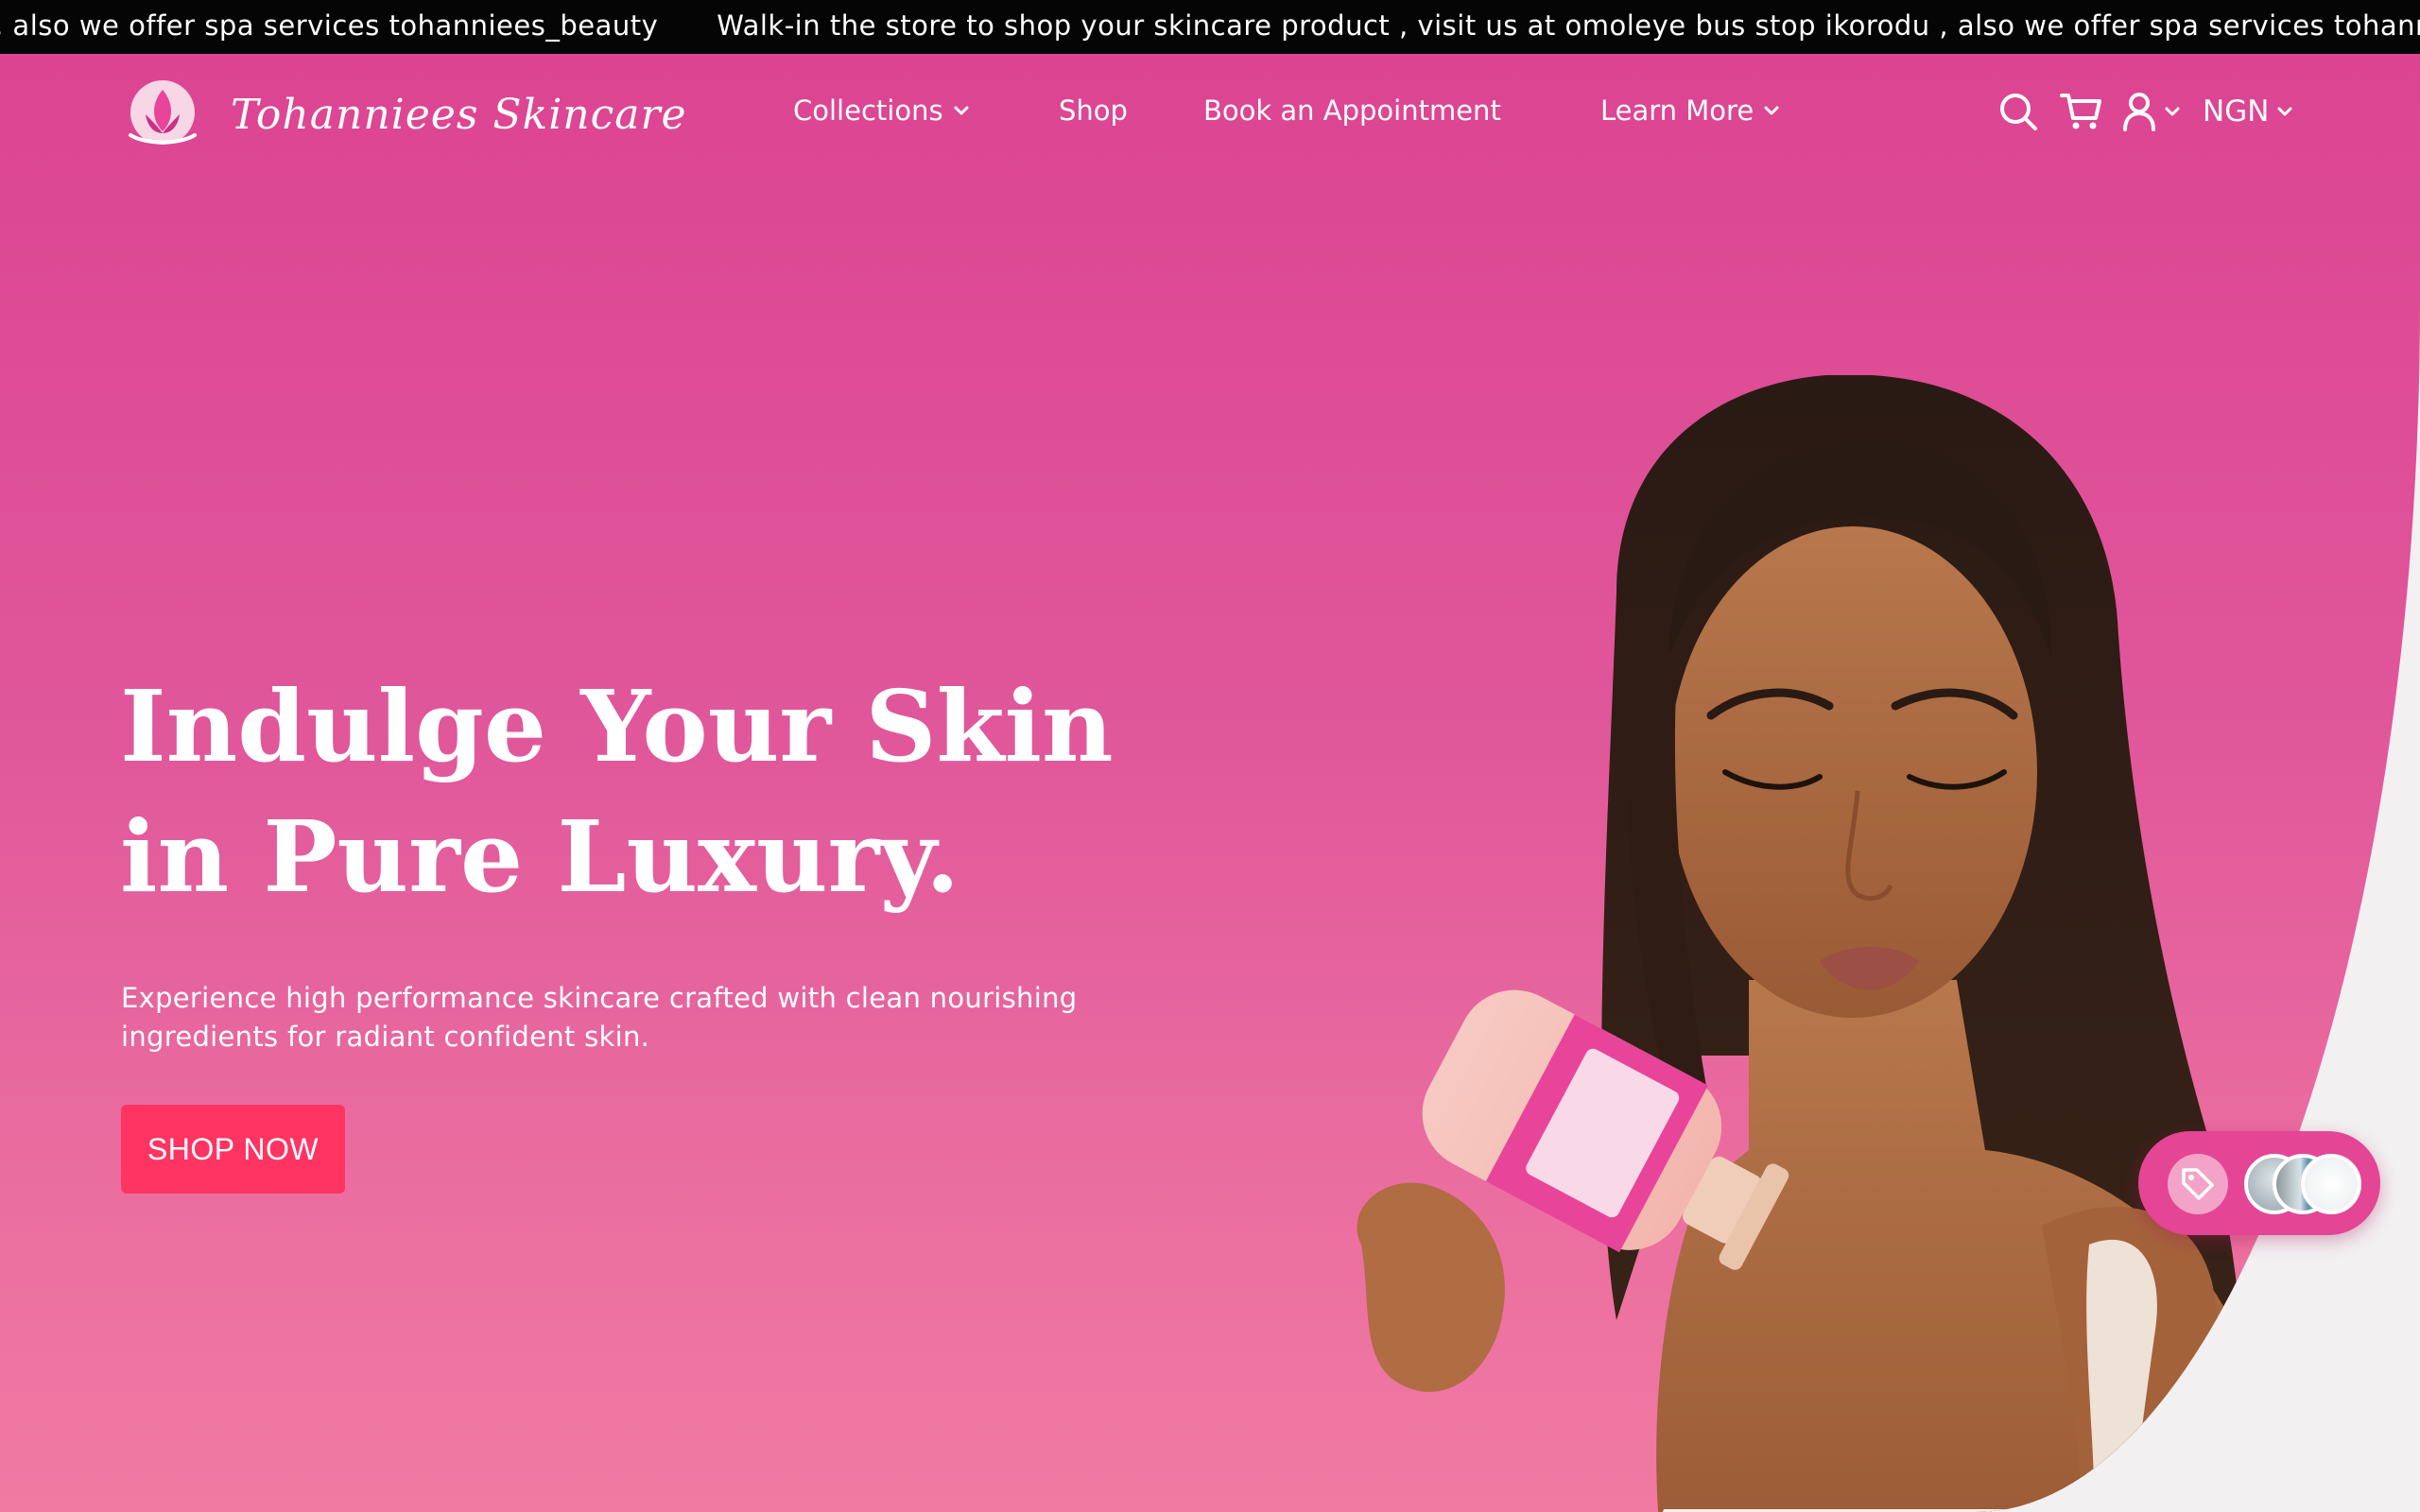  What do you see at coordinates (163, 112) in the screenshot?
I see `lotus-logo-icon` at bounding box center [163, 112].